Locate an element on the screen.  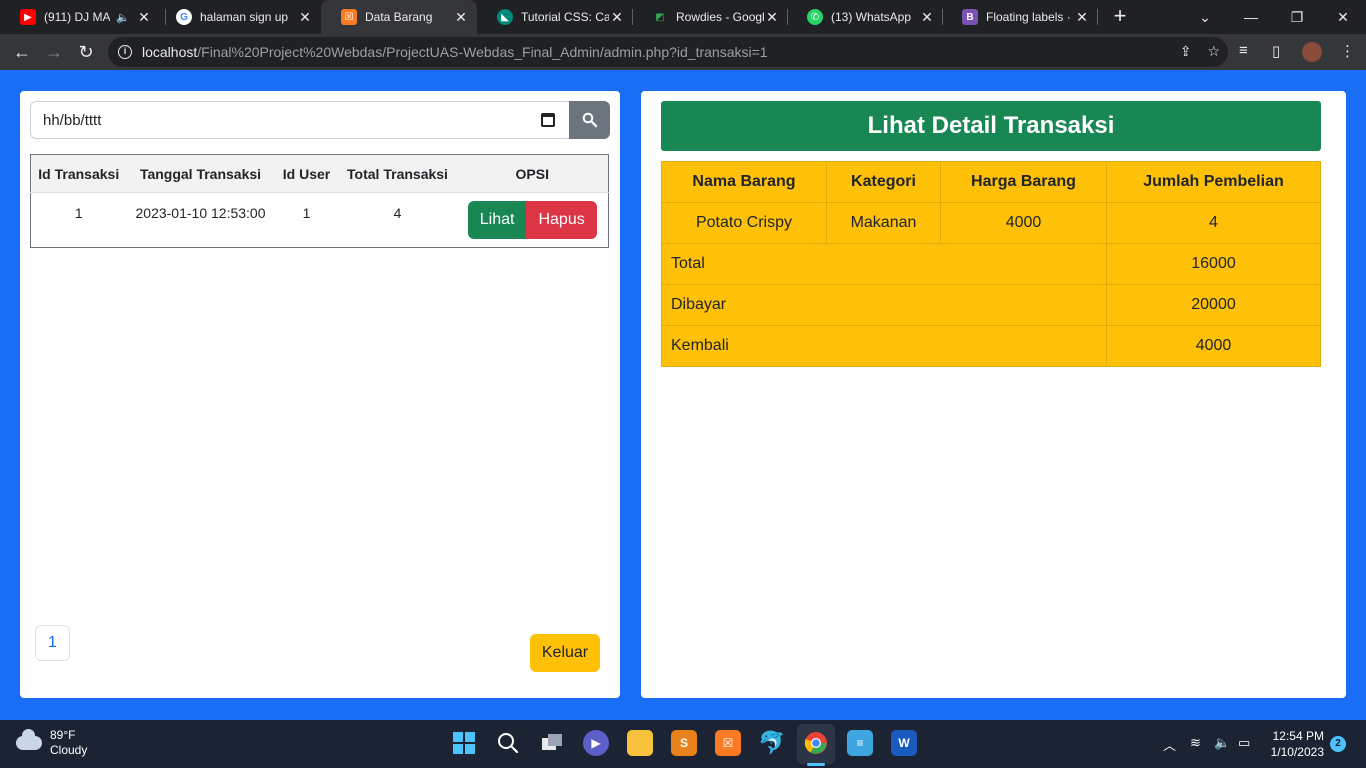
minimize-button: — is located at coordinates (1251, 17).